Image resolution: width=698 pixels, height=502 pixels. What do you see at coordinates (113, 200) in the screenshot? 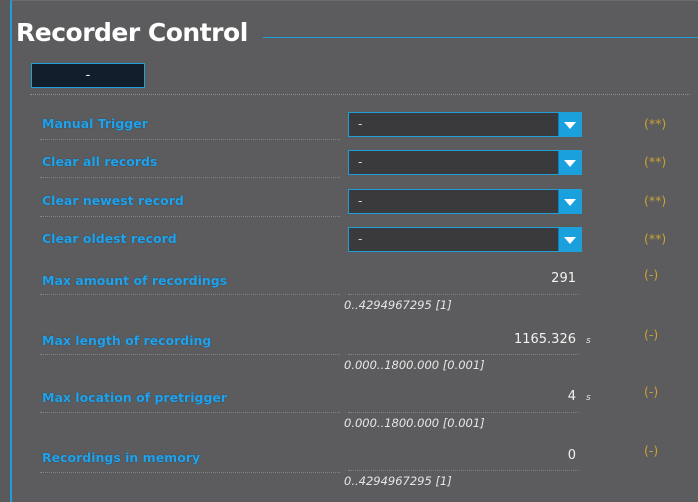
I see `clear-newest-record-label: Clear newest record` at bounding box center [113, 200].